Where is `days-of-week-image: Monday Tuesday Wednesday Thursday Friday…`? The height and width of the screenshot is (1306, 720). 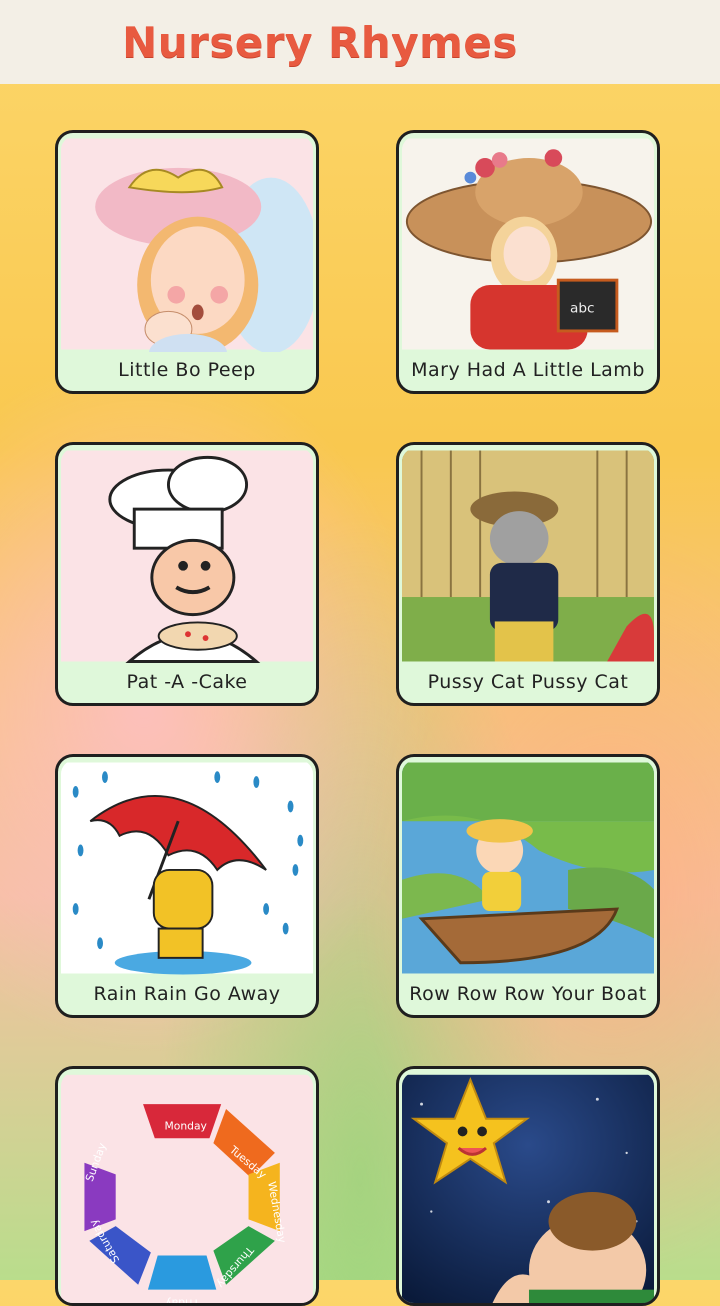
days-of-week-image: Monday Tuesday Wednesday Thursday Friday… is located at coordinates (187, 1189).